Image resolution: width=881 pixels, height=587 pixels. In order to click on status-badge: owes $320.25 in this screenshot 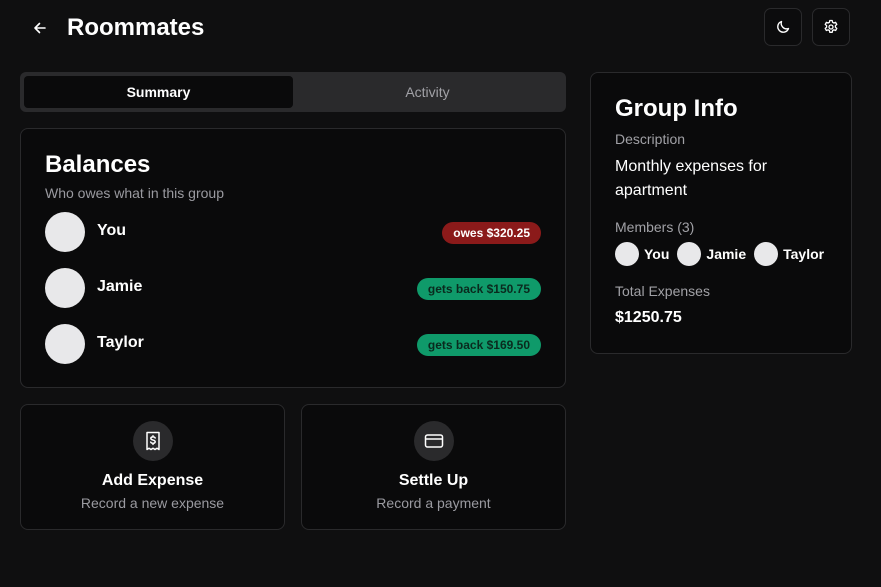, I will do `click(491, 233)`.